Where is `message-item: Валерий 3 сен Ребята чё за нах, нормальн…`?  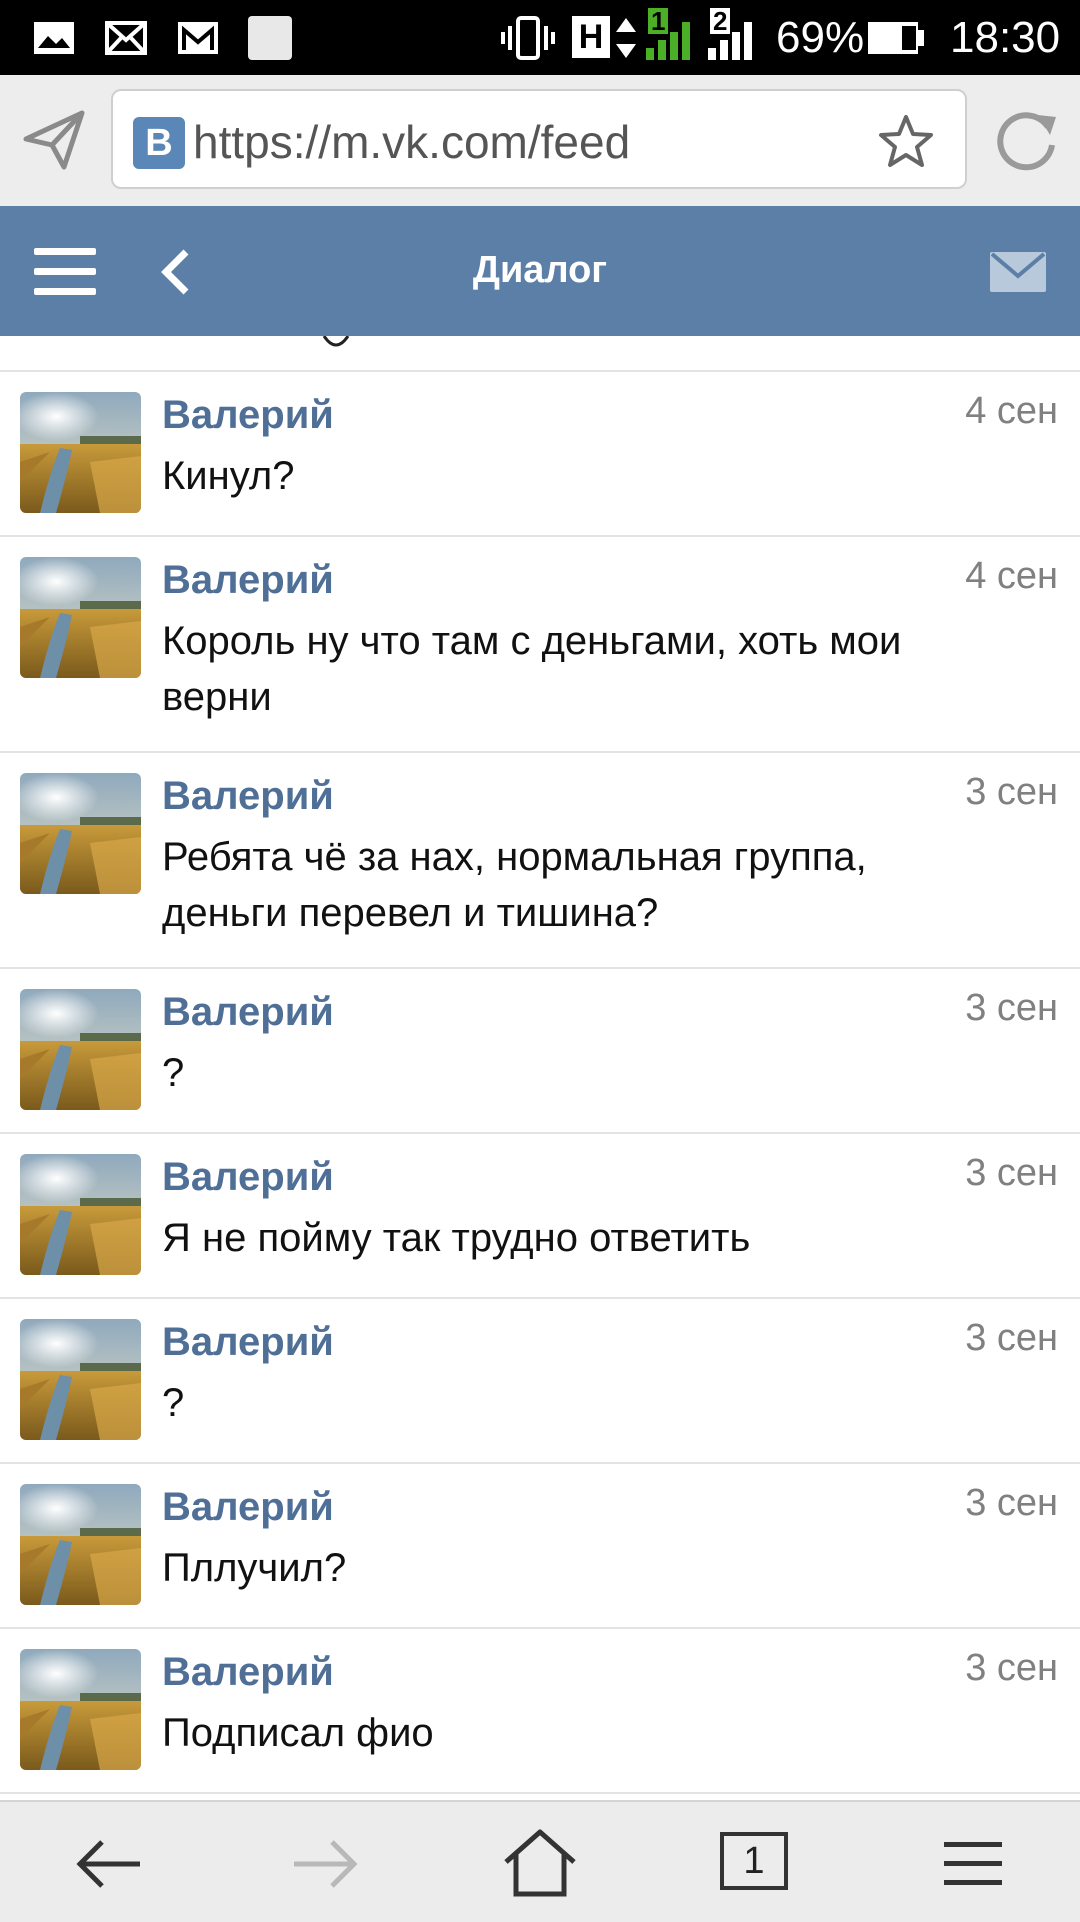
message-item: Валерий 3 сен Ребята чё за нах, нормальн… is located at coordinates (540, 861).